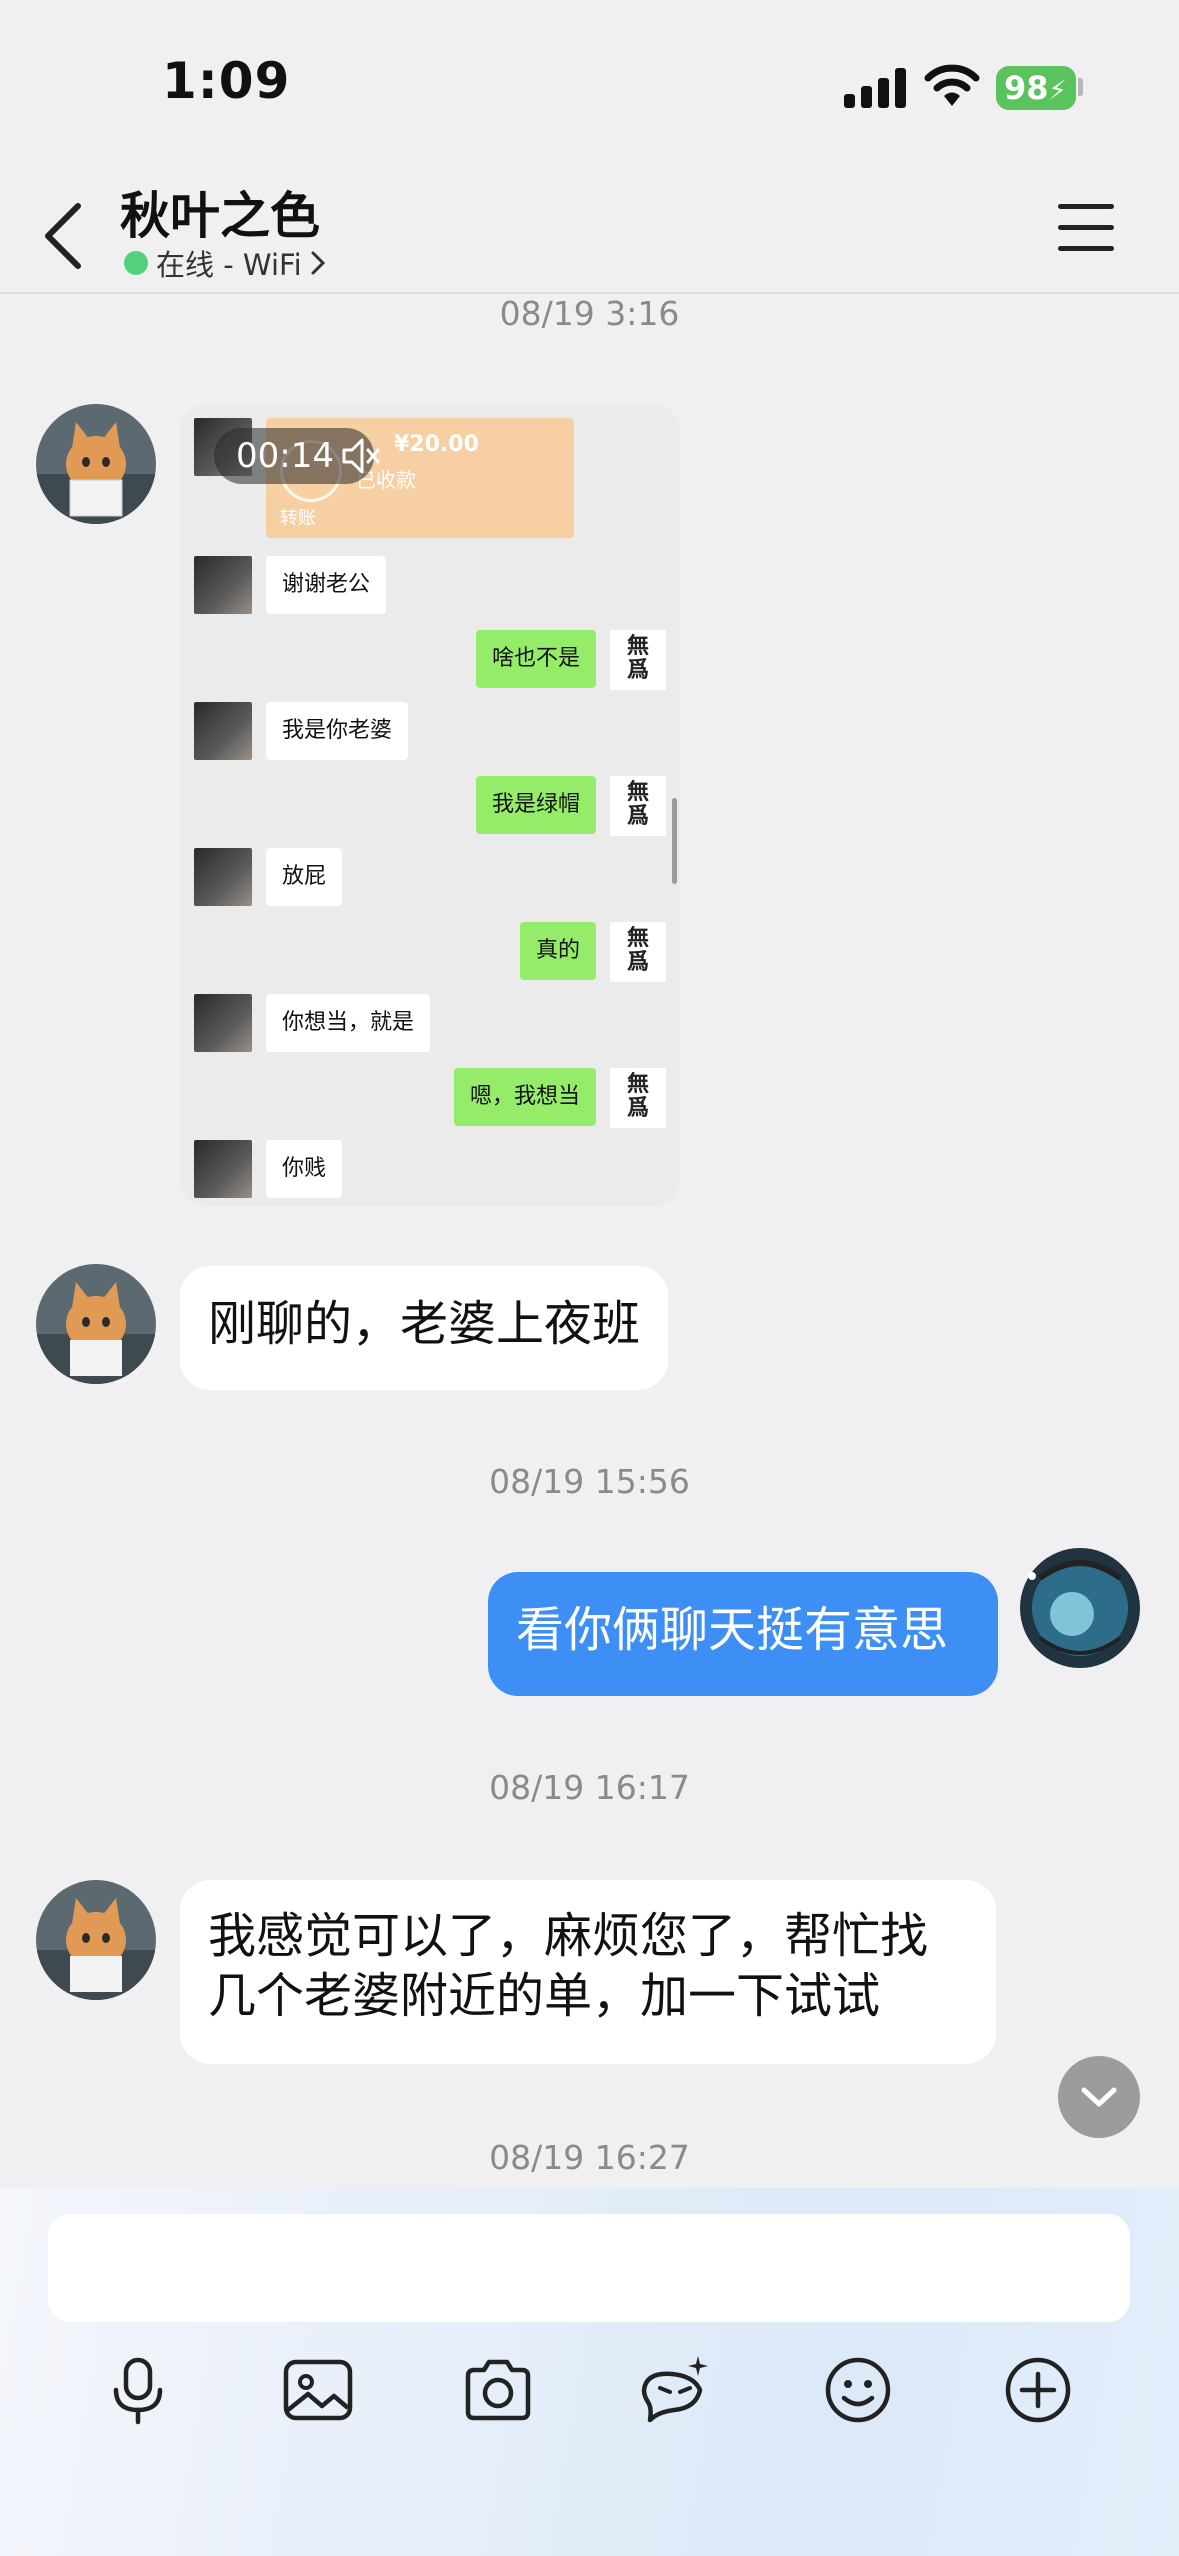  I want to click on composer-area, so click(589, 2372).